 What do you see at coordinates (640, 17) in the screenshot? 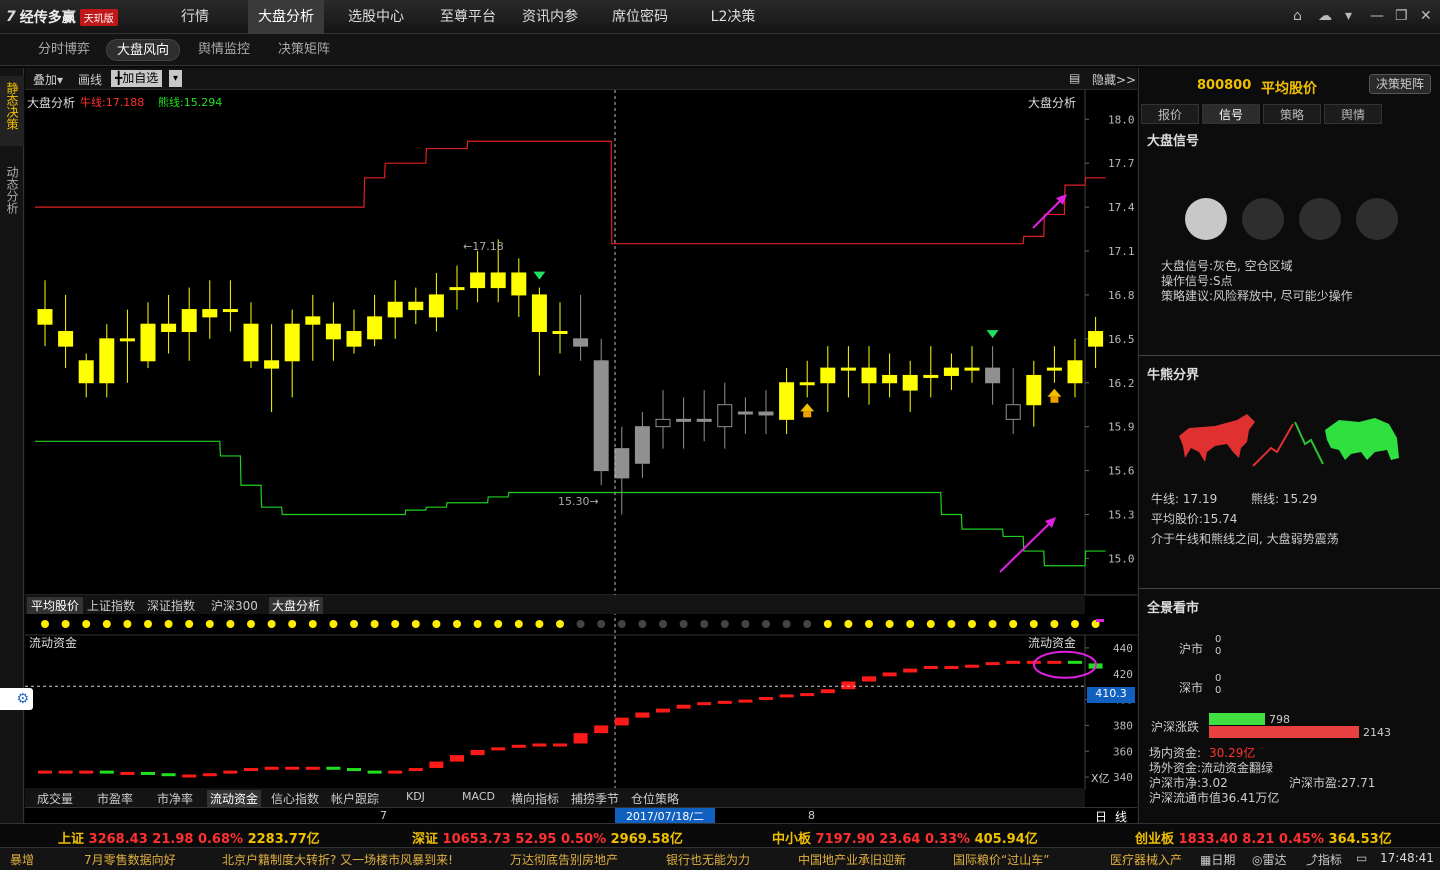
I see `nav-seat-code: 席位密码` at bounding box center [640, 17].